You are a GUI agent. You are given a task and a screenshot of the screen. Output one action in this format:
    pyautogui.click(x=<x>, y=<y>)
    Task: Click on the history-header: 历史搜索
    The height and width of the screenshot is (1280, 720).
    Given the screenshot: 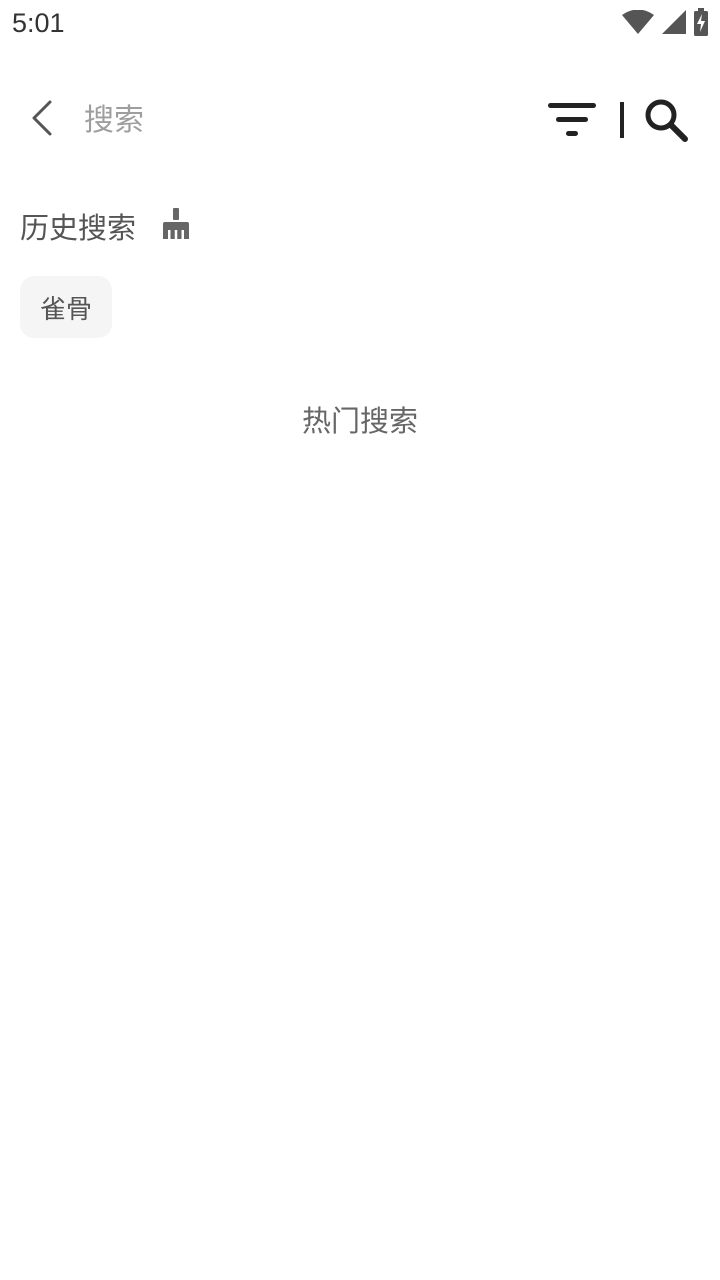 What is the action you would take?
    pyautogui.click(x=106, y=226)
    